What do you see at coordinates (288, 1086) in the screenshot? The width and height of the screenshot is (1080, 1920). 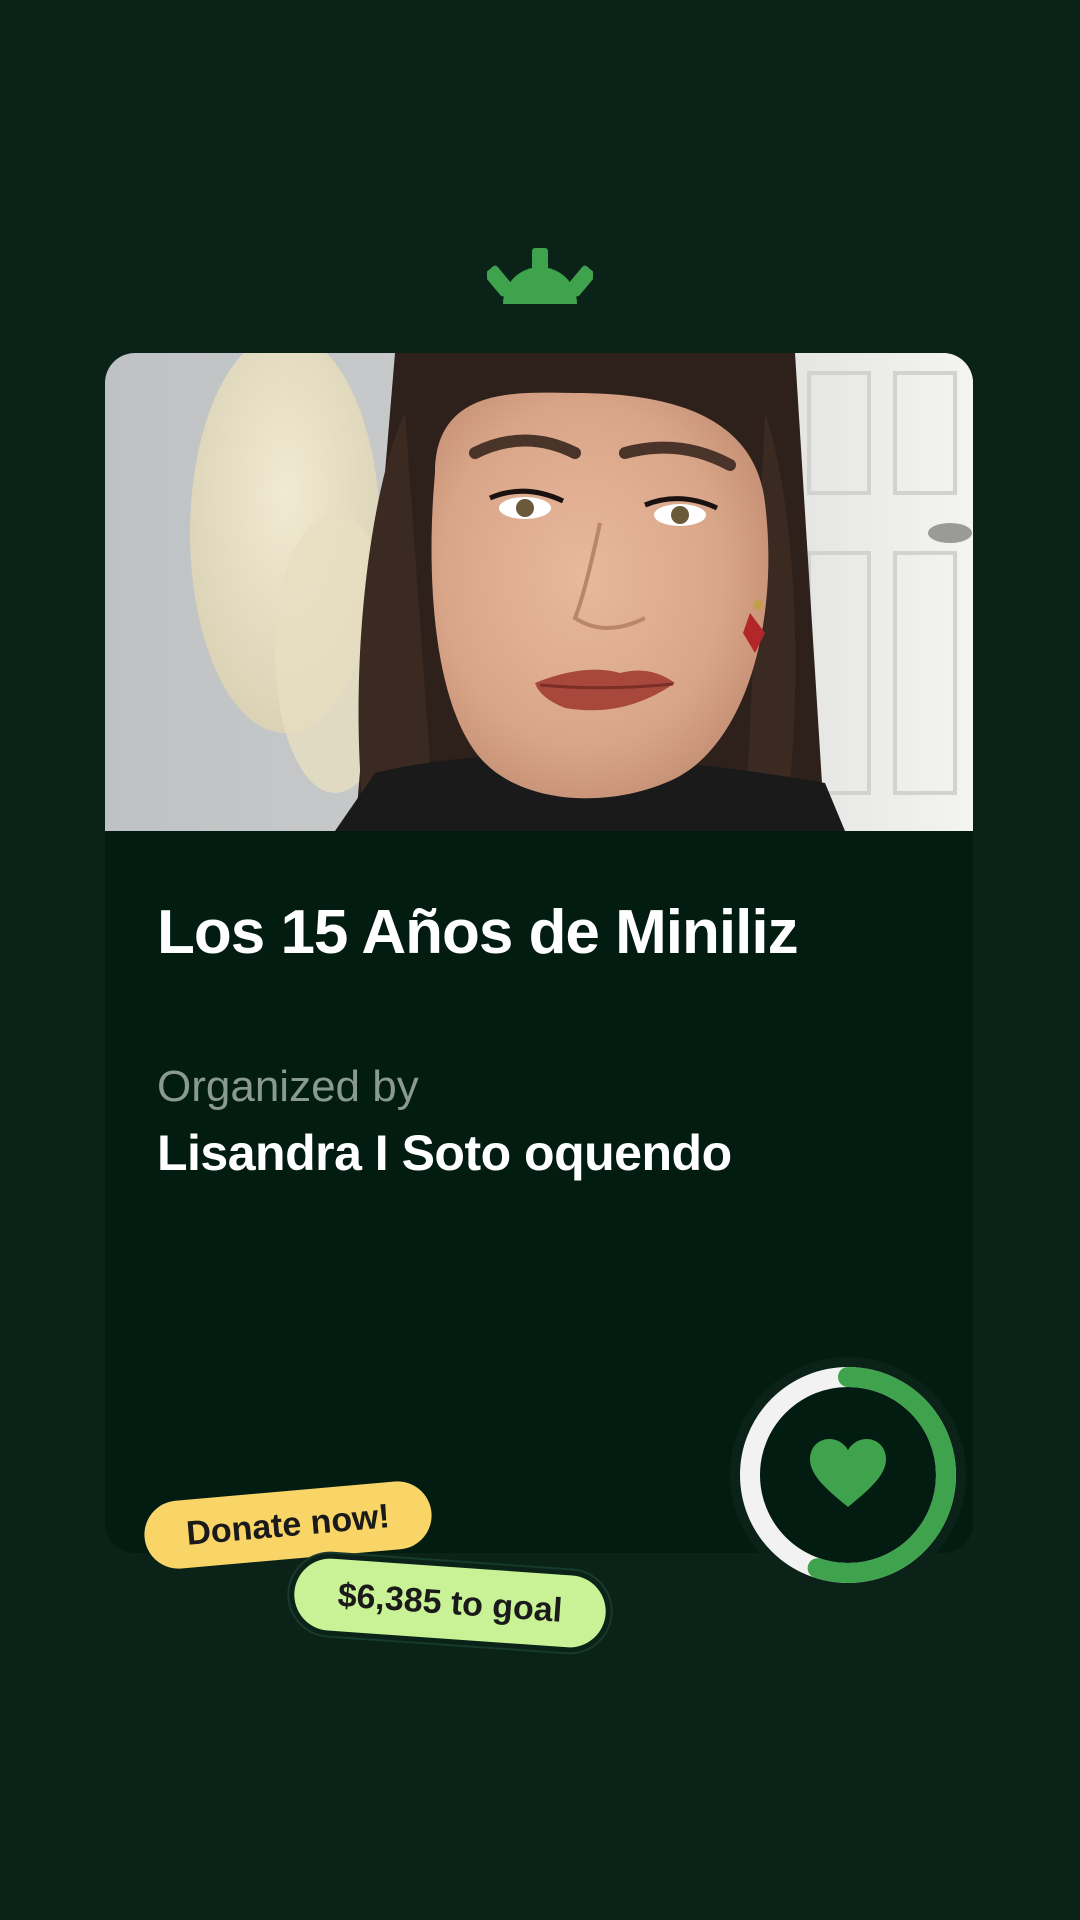 I see `organizer-label: Organized by` at bounding box center [288, 1086].